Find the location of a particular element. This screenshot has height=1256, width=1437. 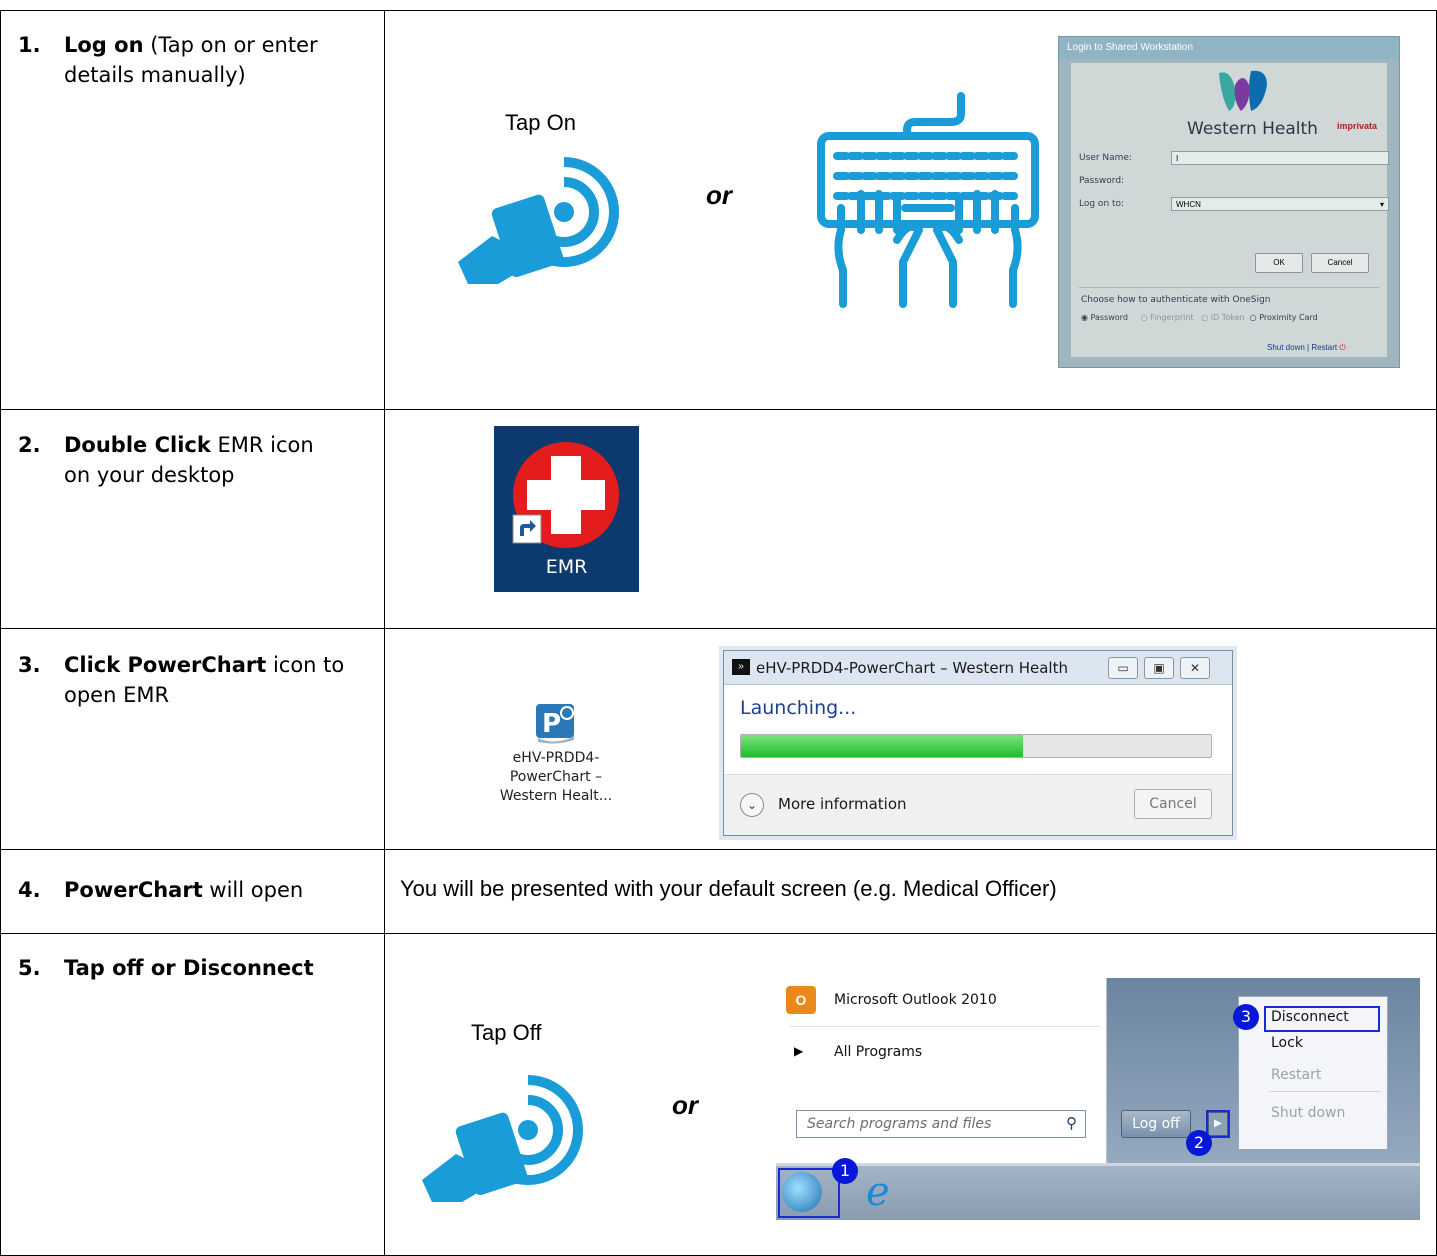

powerchart-icon: P is located at coordinates (555, 724).